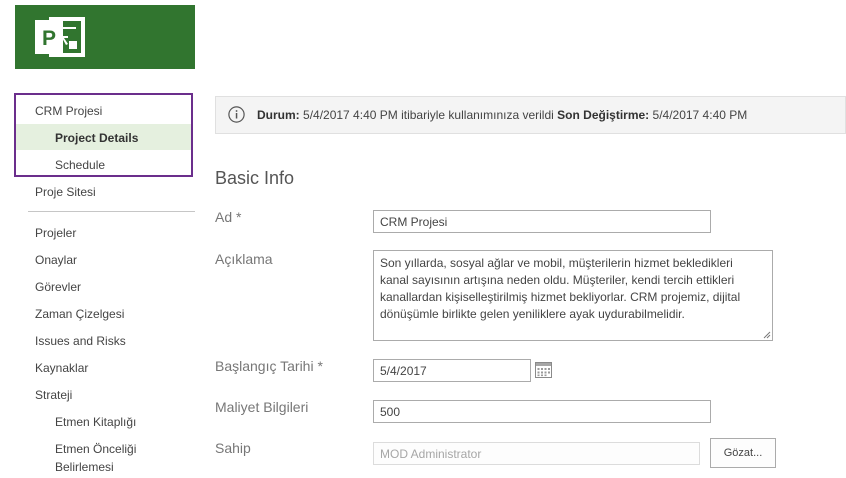  What do you see at coordinates (55, 233) in the screenshot?
I see `nav-item-projects: Projeler` at bounding box center [55, 233].